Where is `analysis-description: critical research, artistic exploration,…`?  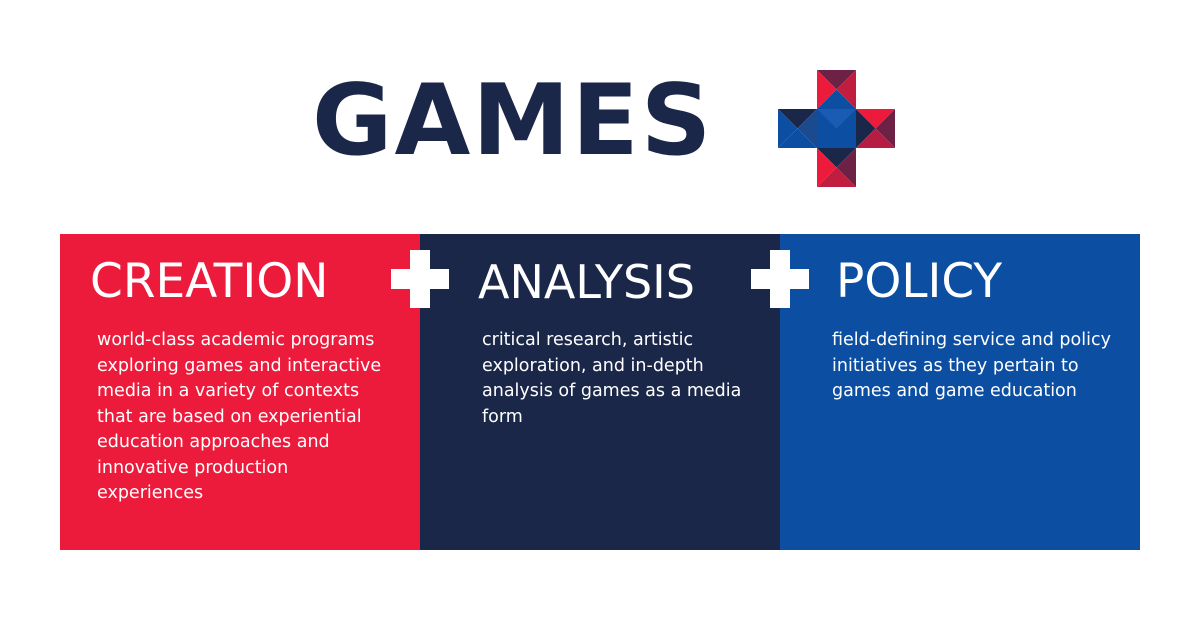
analysis-description: critical research, artistic exploration,… is located at coordinates (612, 378).